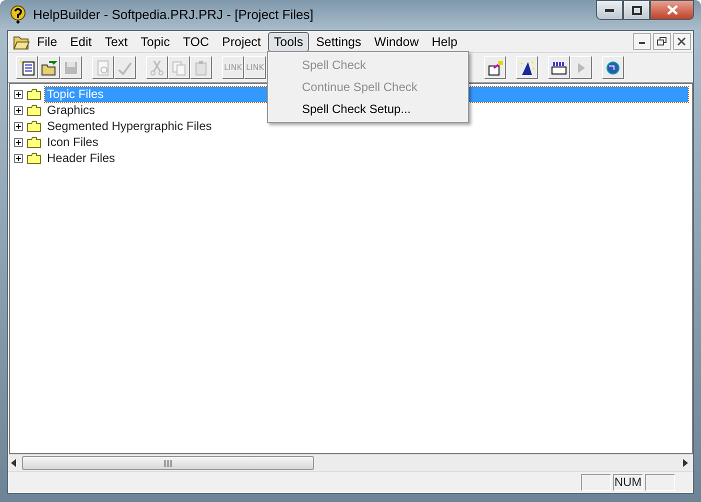 The width and height of the screenshot is (701, 502). Describe the element at coordinates (628, 482) in the screenshot. I see `num-lock-indicator: NUM` at that location.